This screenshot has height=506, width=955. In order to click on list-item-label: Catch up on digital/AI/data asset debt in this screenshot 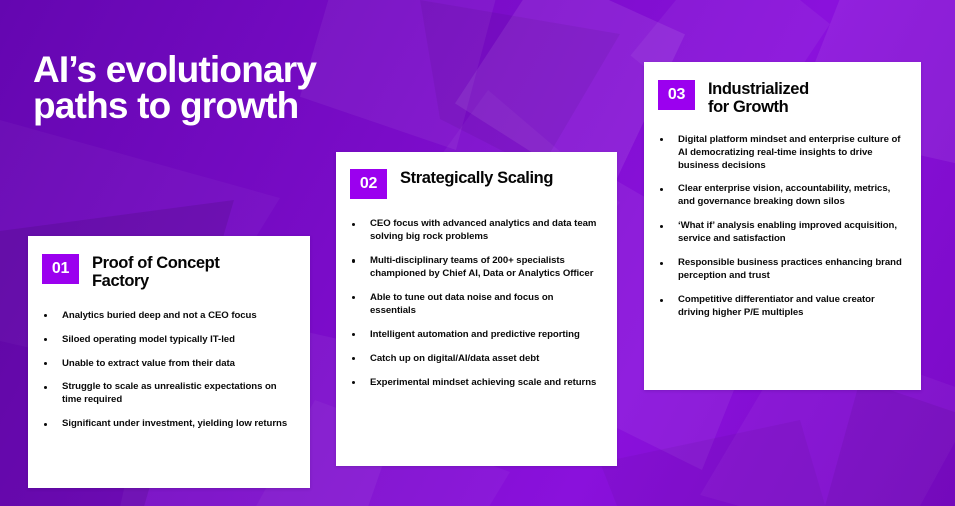, I will do `click(455, 358)`.